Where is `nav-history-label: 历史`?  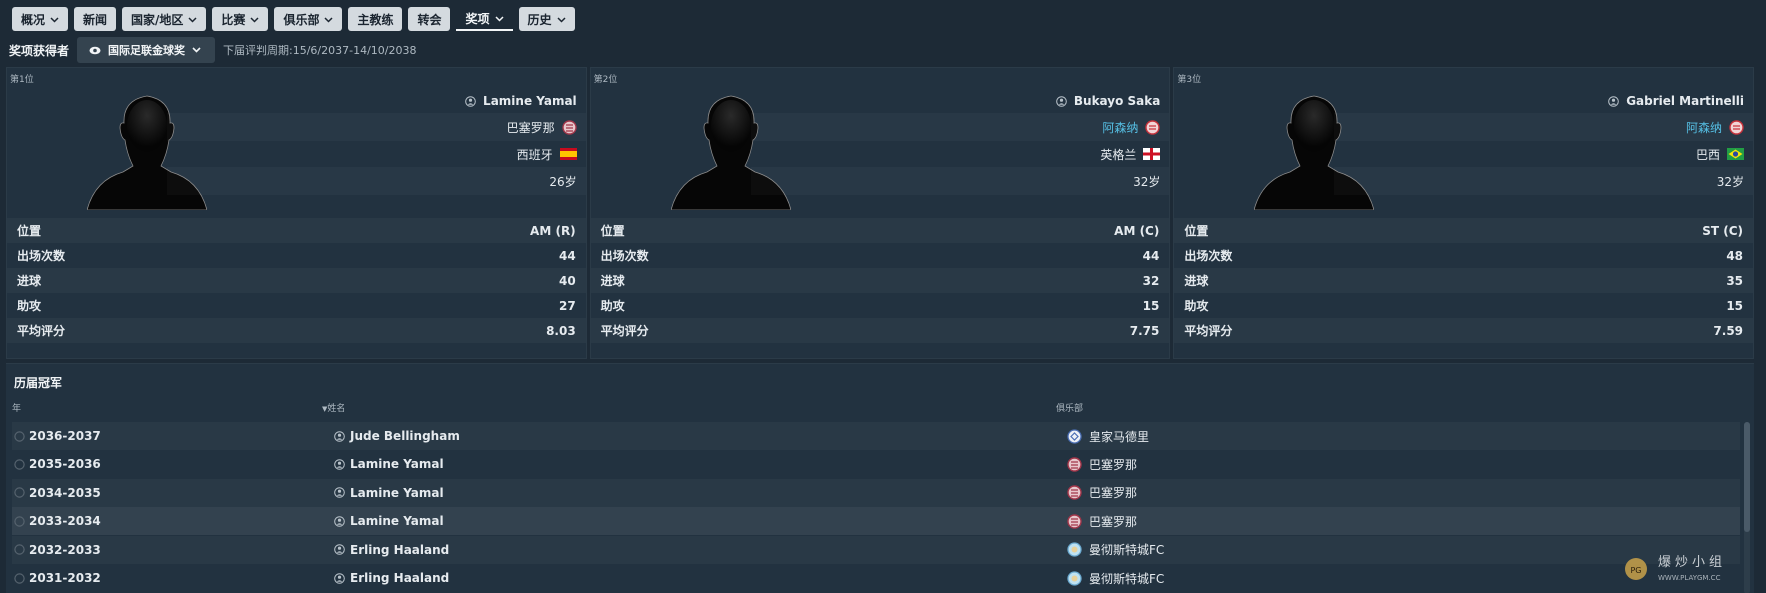 nav-history-label: 历史 is located at coordinates (539, 19).